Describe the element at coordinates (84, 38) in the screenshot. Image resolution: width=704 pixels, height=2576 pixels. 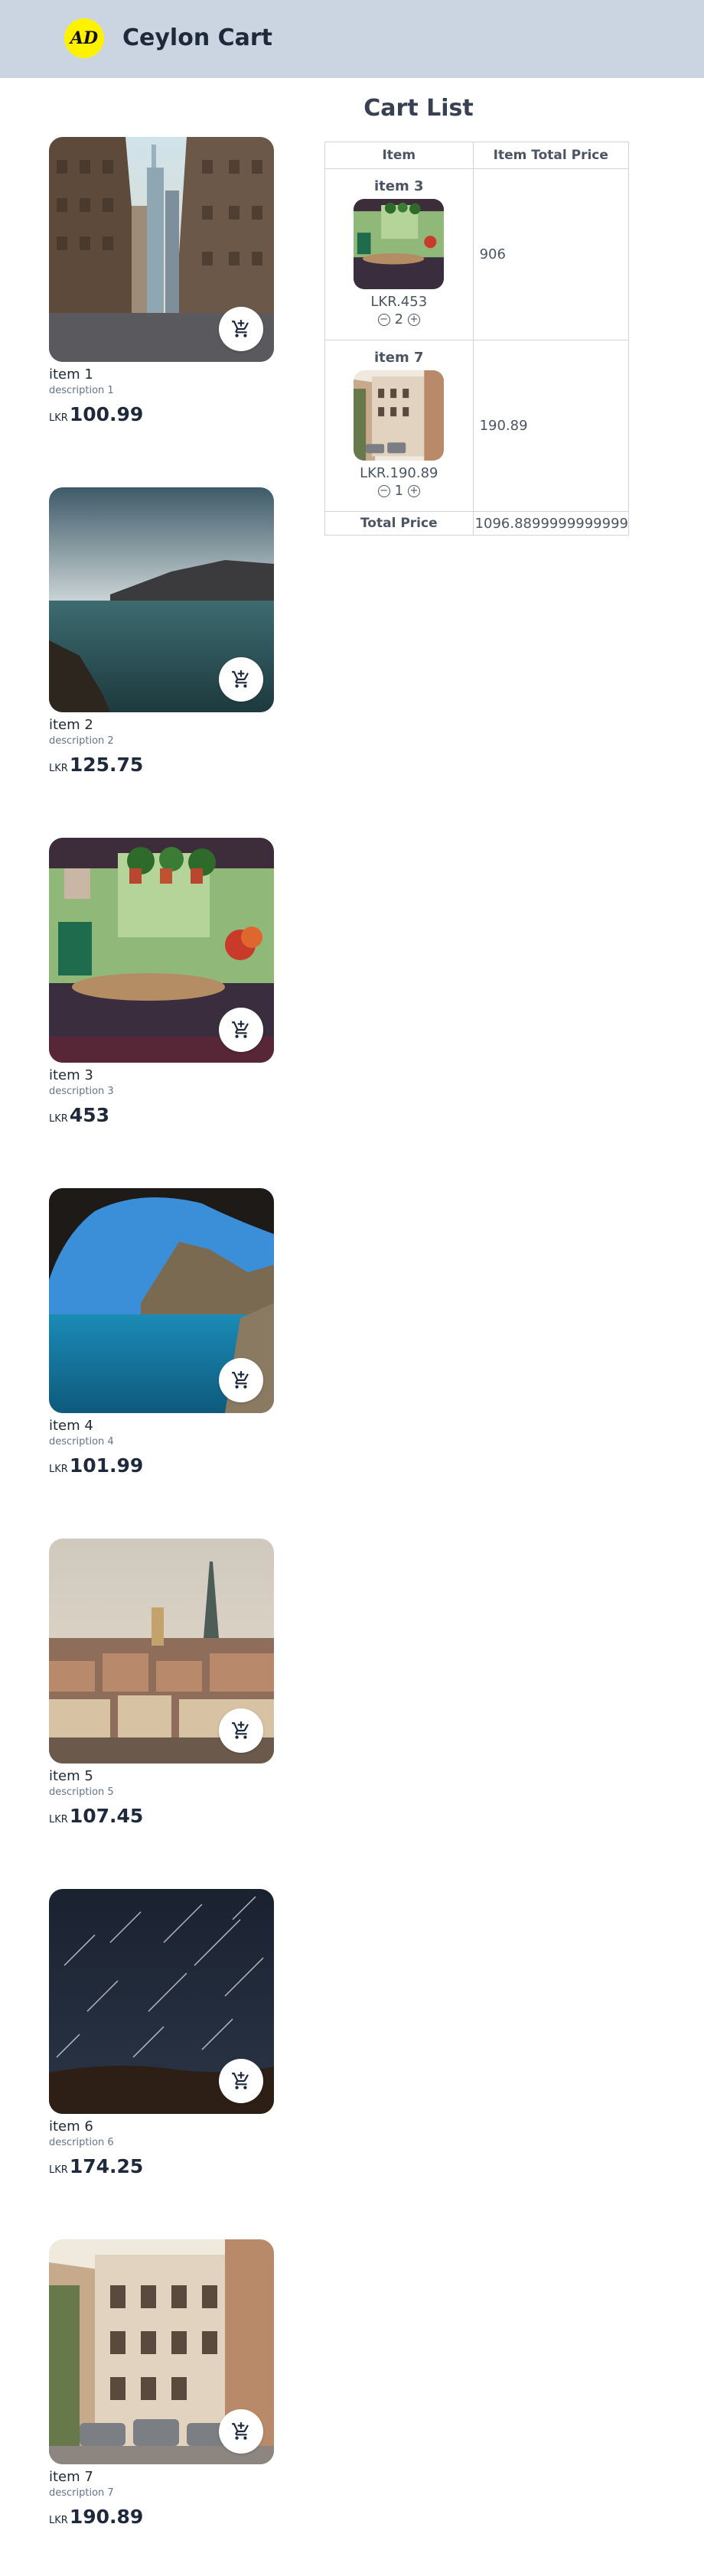
I see `brand-logo: AD` at that location.